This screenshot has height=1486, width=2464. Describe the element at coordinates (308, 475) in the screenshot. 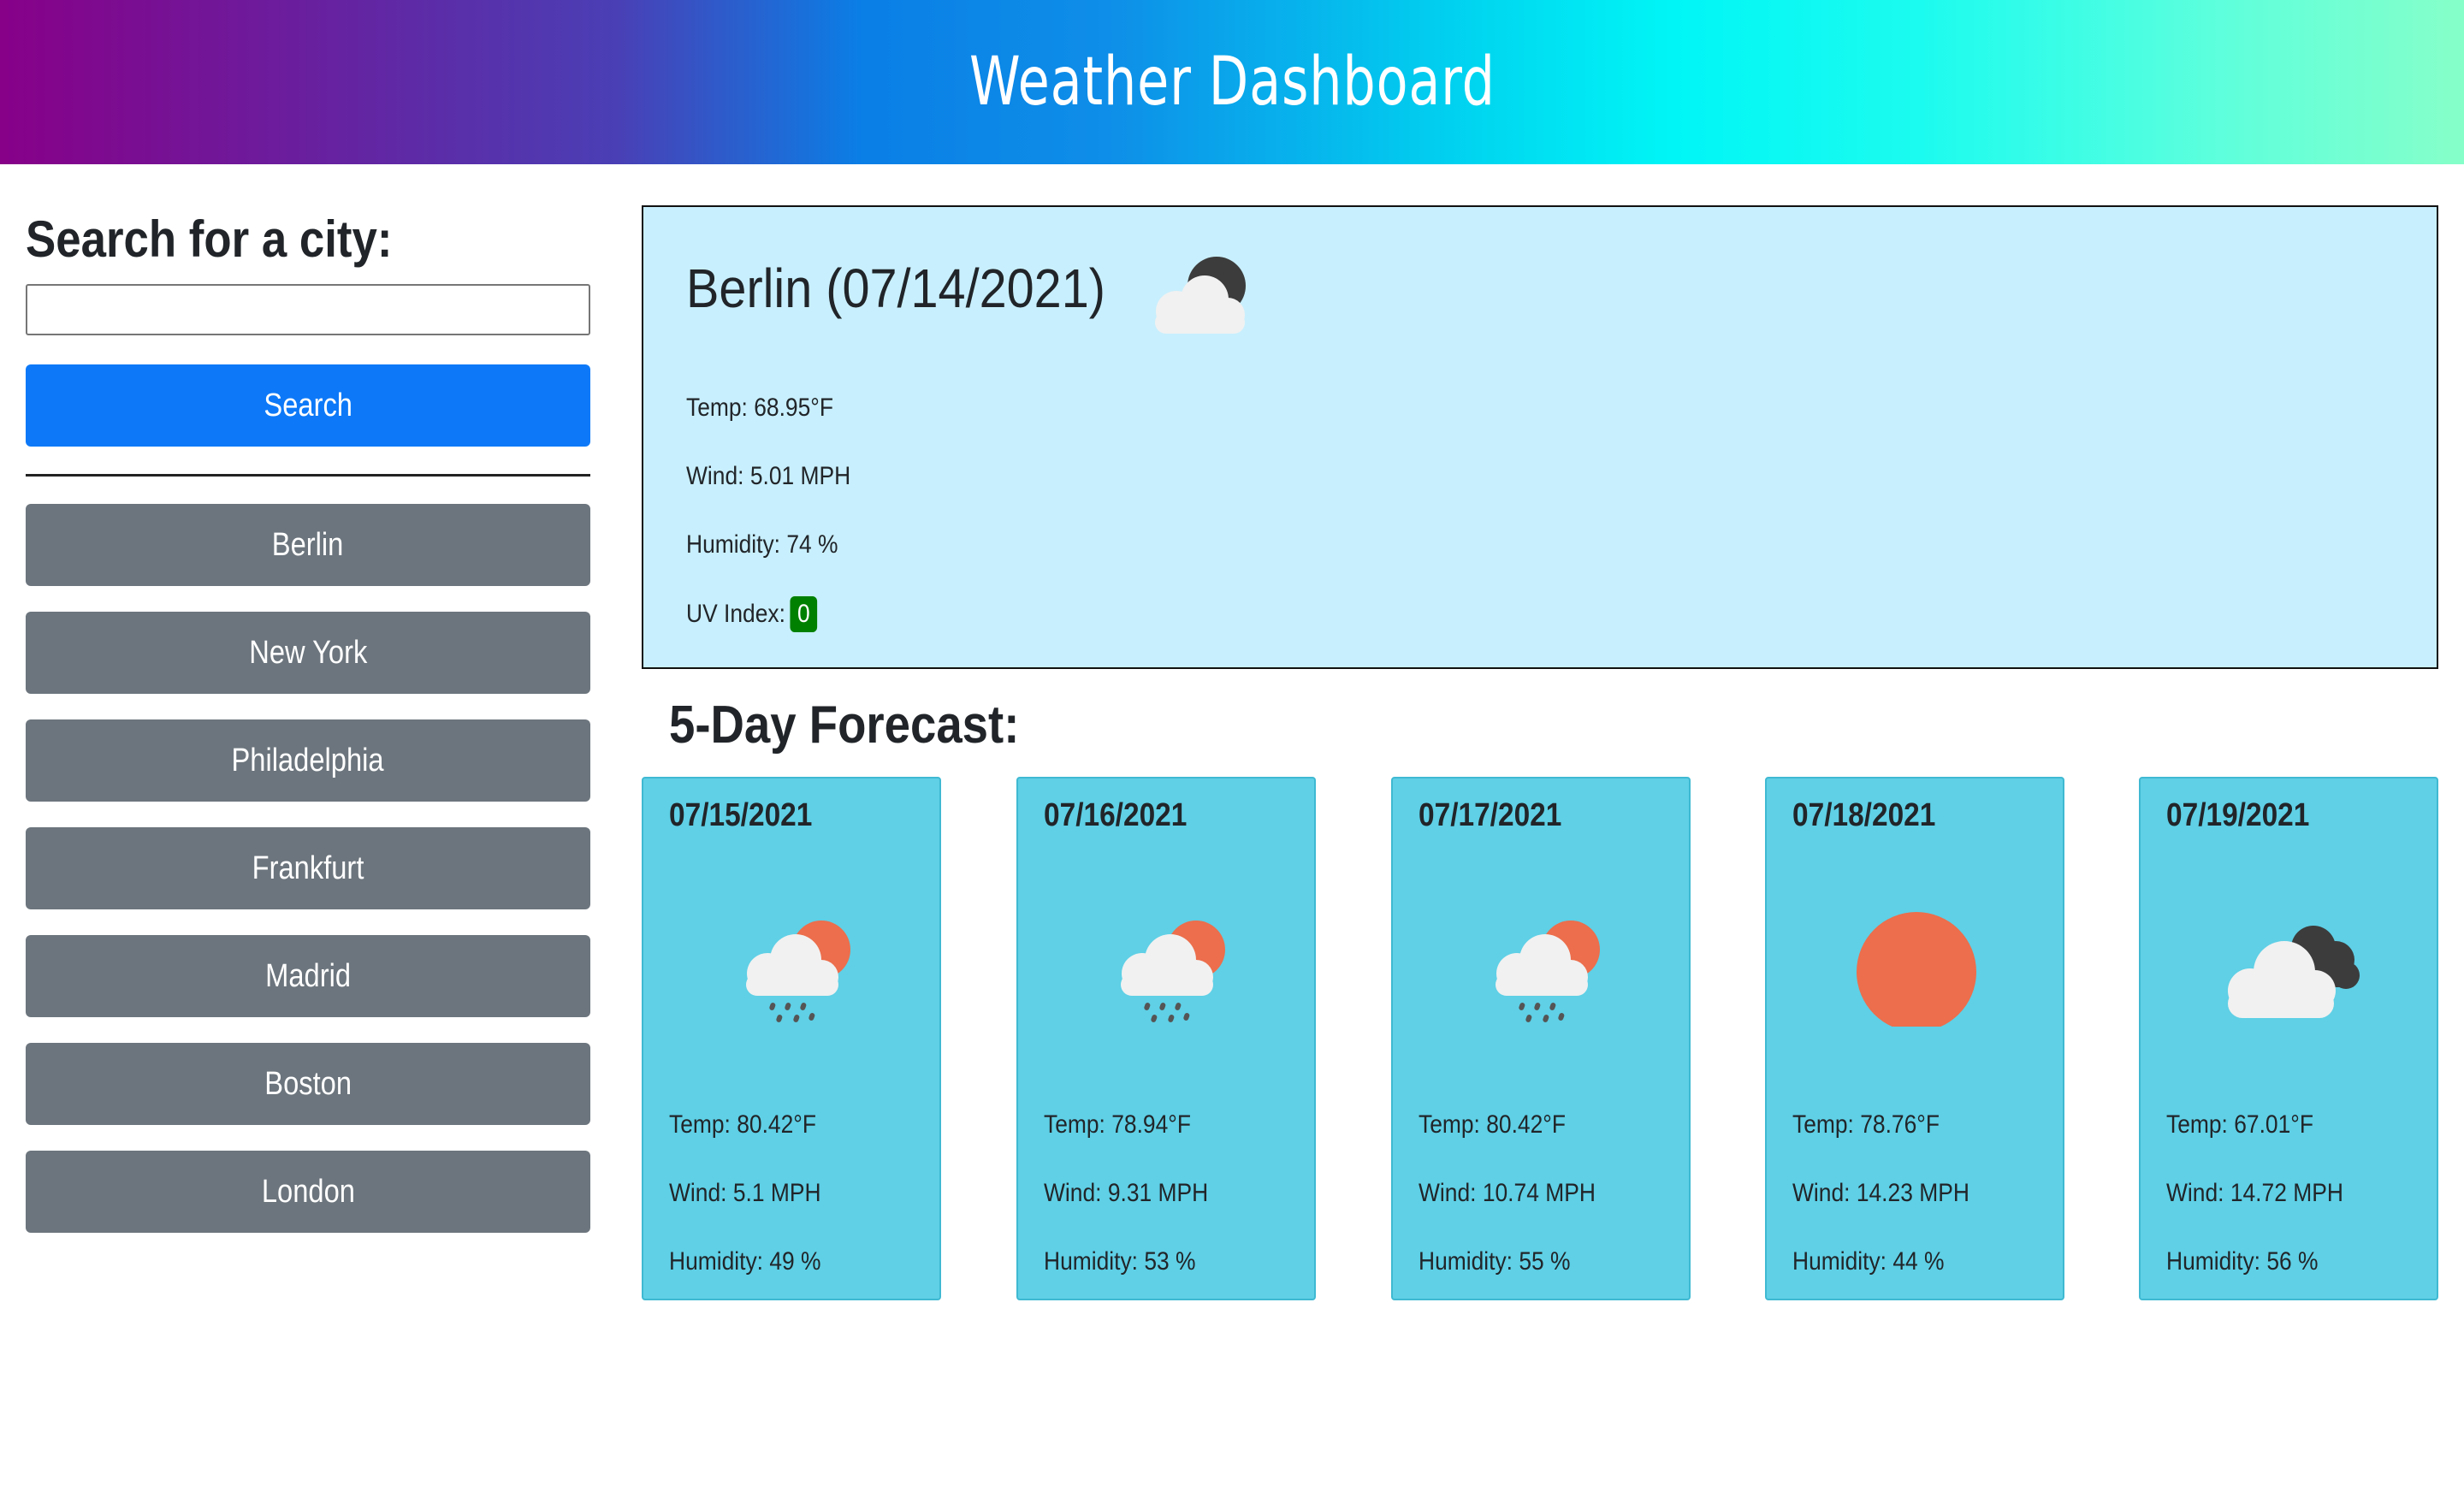

I see `divider` at that location.